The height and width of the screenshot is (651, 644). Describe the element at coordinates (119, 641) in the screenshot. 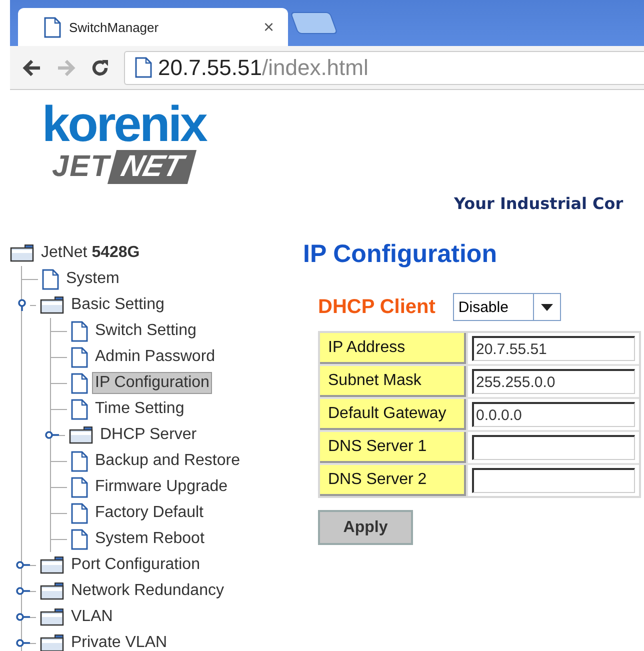

I see `tree-item: Private VLAN` at that location.